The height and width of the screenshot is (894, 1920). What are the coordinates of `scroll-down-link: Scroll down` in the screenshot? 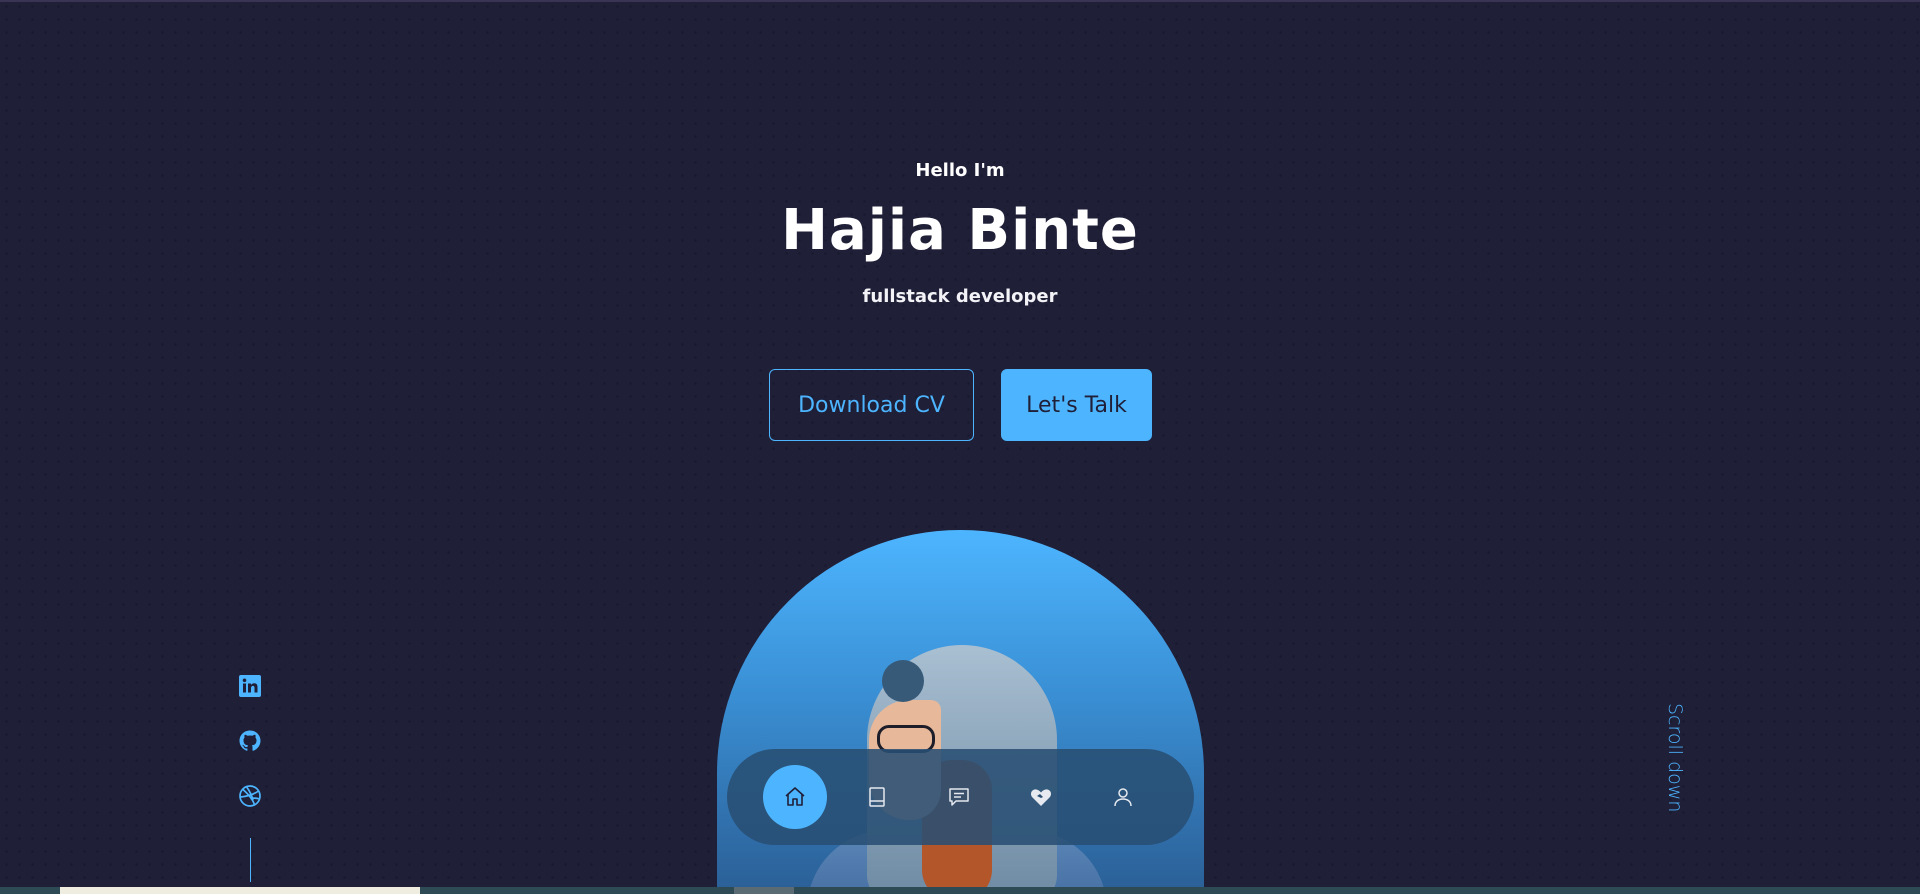 It's located at (1675, 760).